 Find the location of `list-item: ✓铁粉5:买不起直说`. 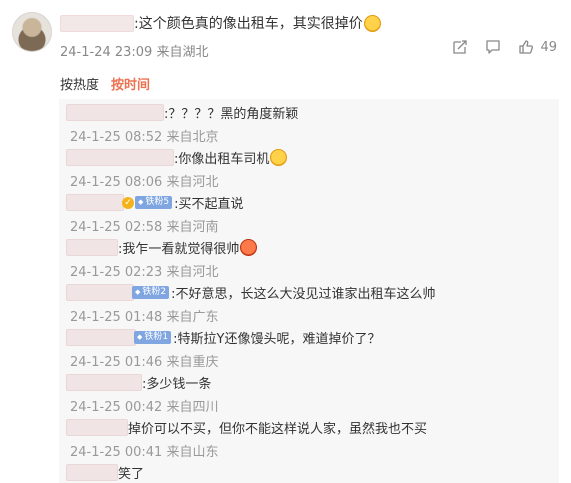

list-item: ✓铁粉5:买不起直说 is located at coordinates (155, 202).